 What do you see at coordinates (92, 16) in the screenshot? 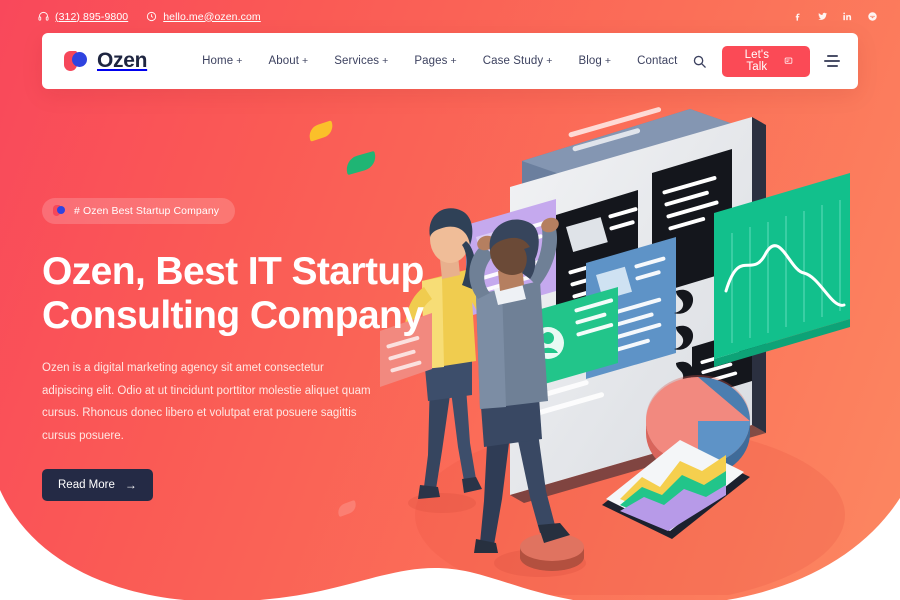
I see `phone-text: (312) 895-9800` at bounding box center [92, 16].